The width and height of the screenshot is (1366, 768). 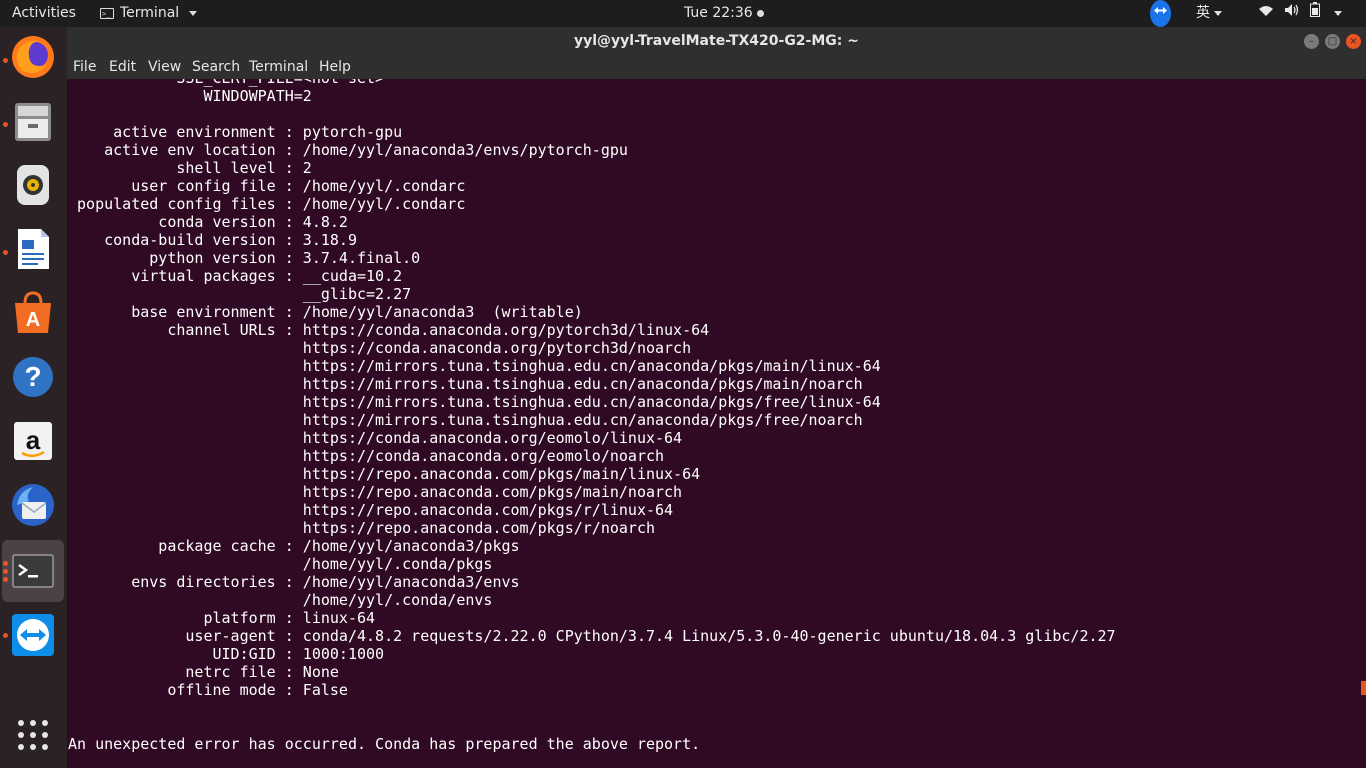 I want to click on system-menu, so click(x=1300, y=13).